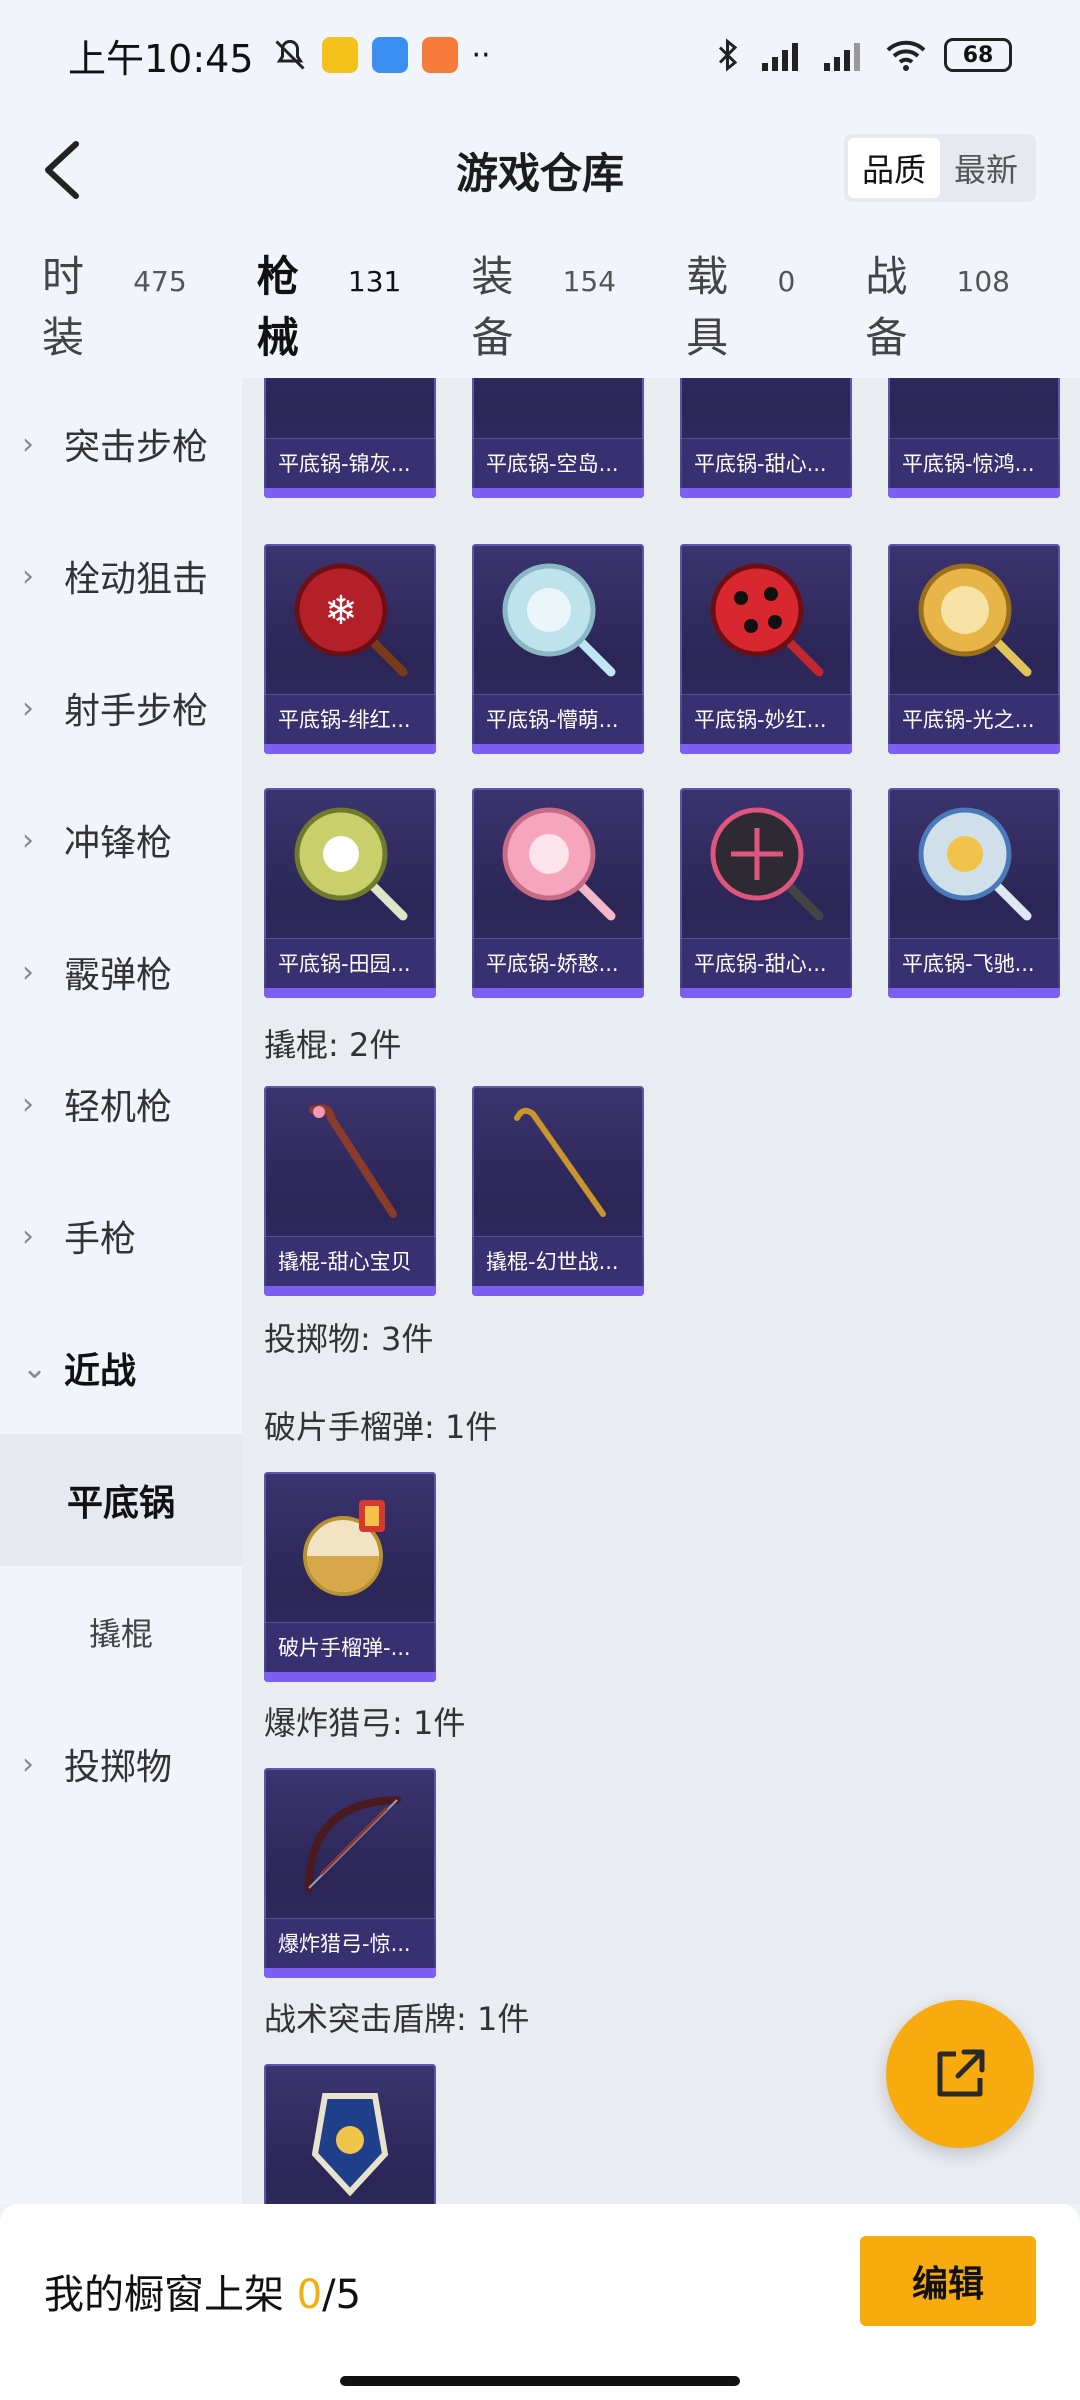 Image resolution: width=1080 pixels, height=2400 pixels. What do you see at coordinates (118, 975) in the screenshot?
I see `sidebar-item-label: 霰弹枪` at bounding box center [118, 975].